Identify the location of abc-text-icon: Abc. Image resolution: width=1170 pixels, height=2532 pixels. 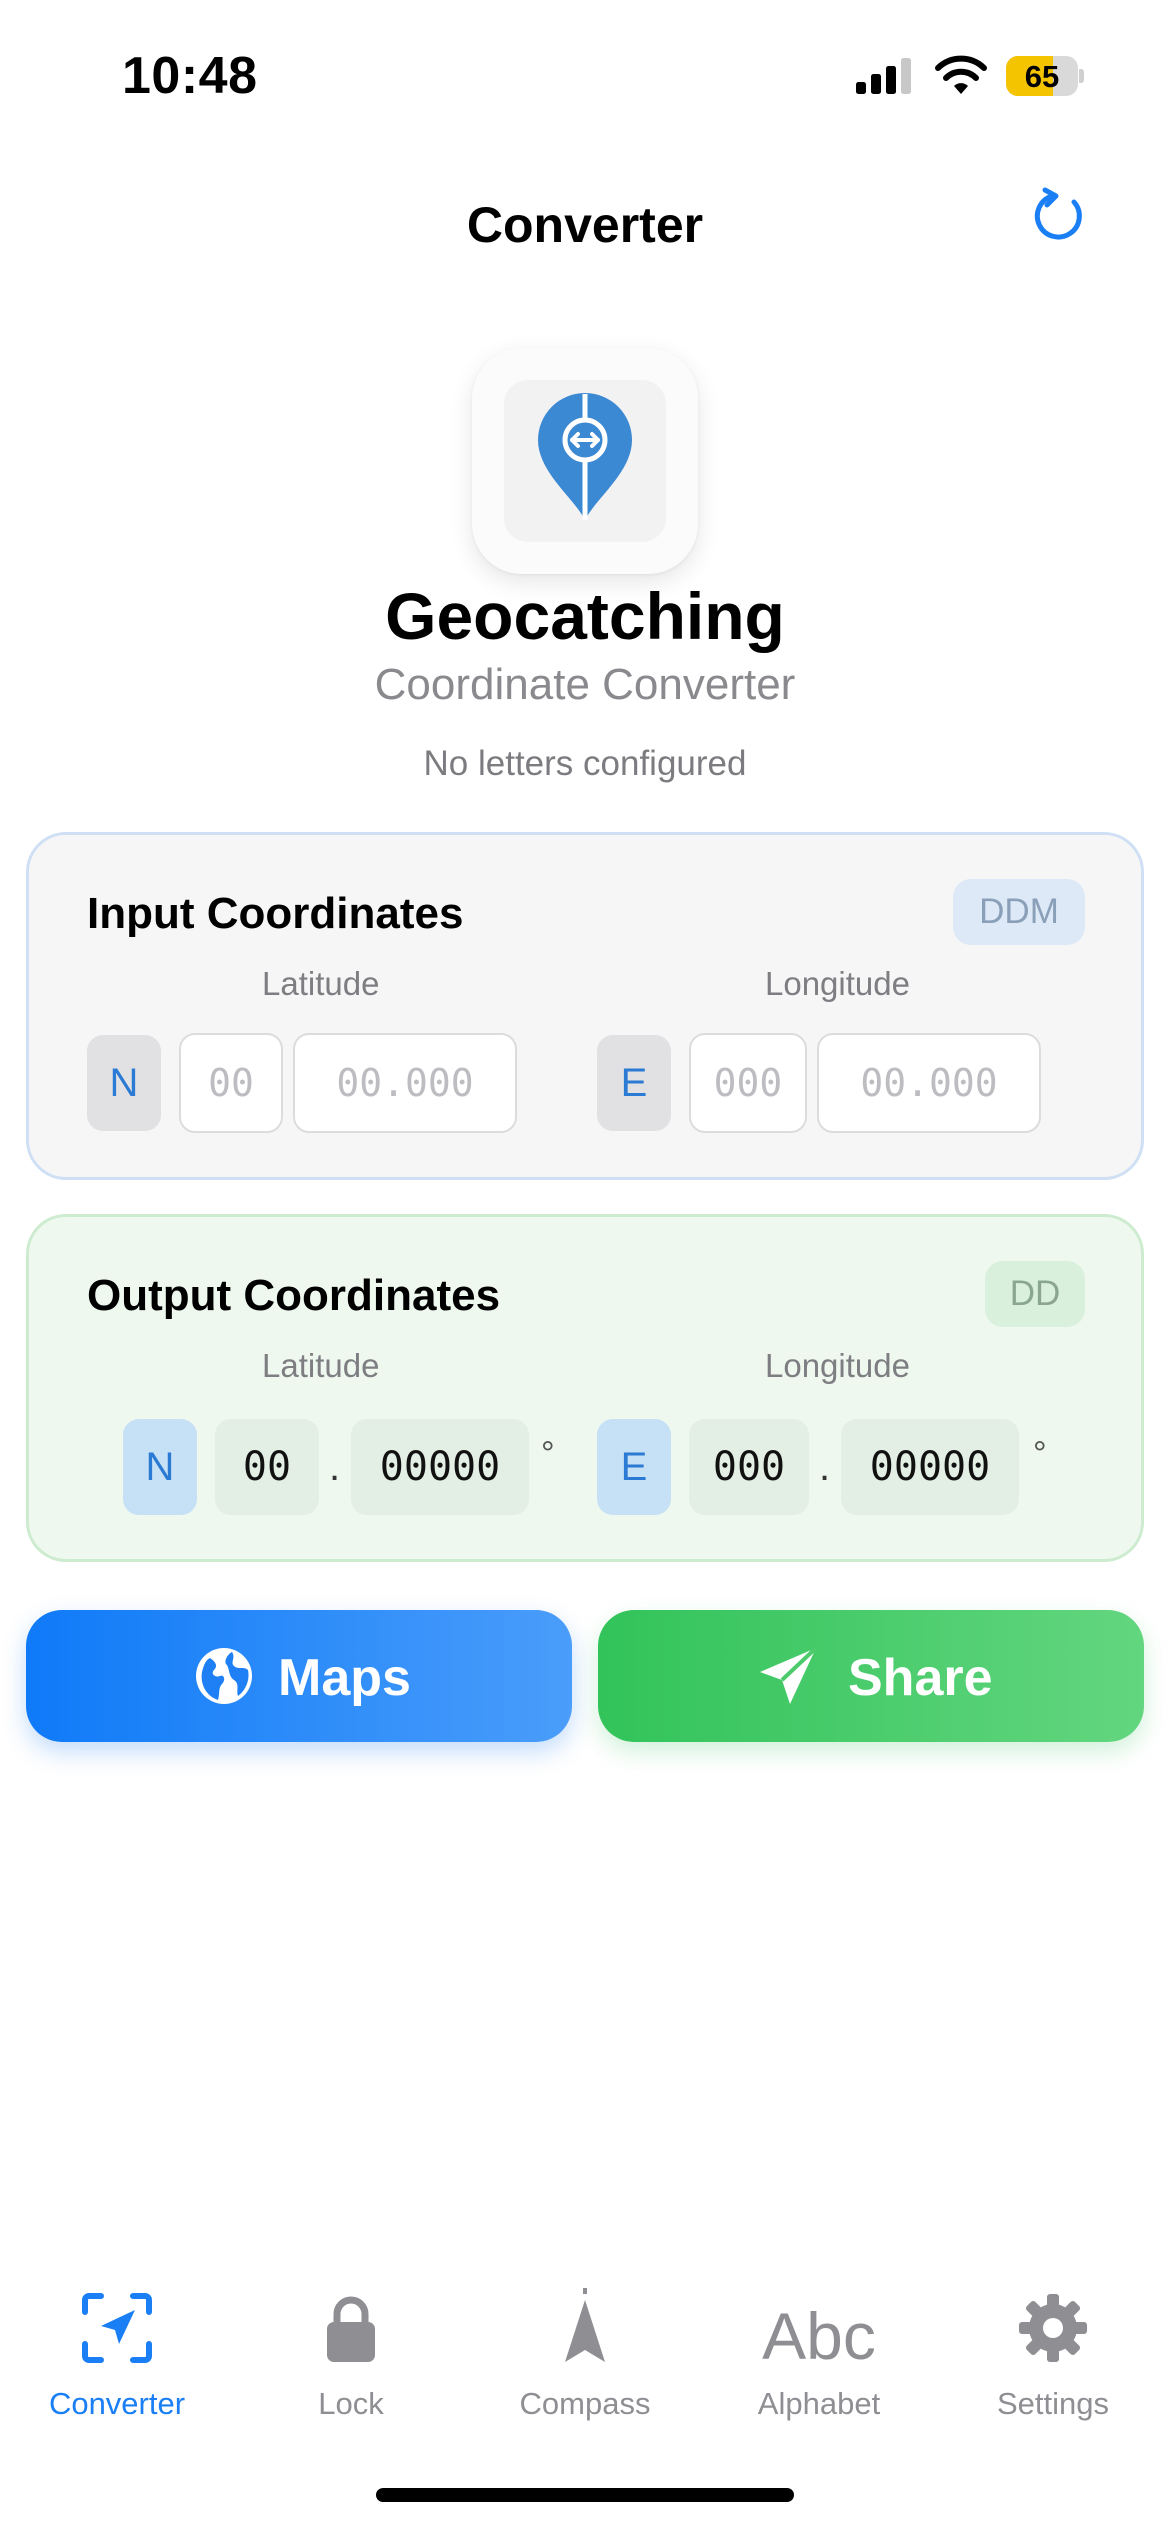
(819, 2336).